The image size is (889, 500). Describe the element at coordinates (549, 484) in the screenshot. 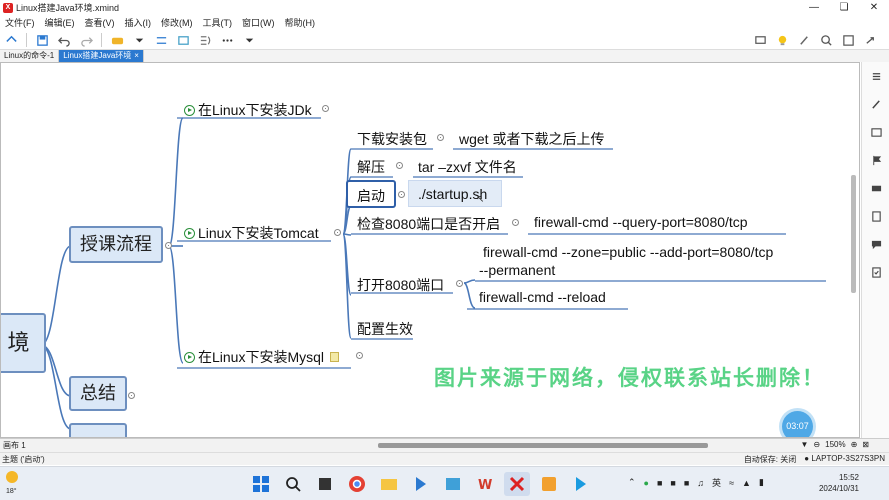

I see `app-window-icon` at that location.